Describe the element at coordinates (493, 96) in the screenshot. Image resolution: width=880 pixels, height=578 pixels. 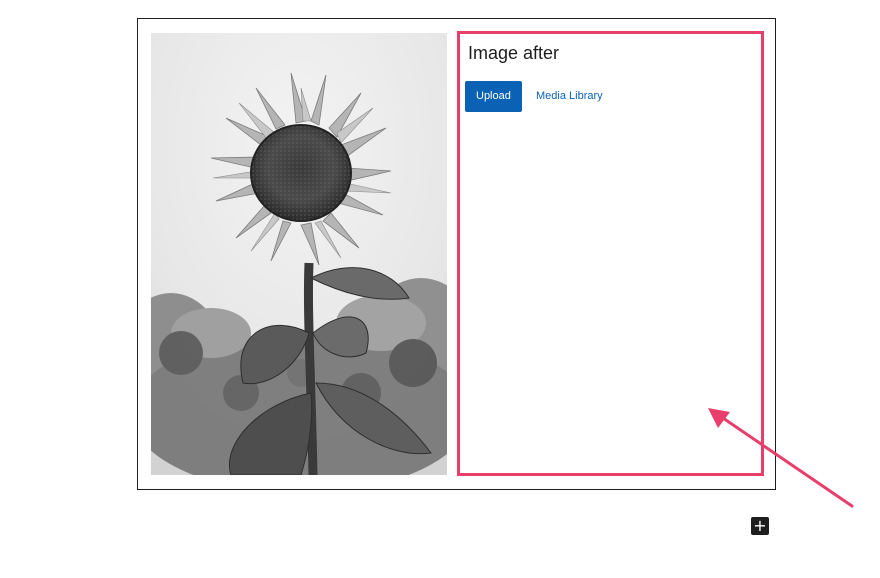
I see `upload-button: Upload` at that location.